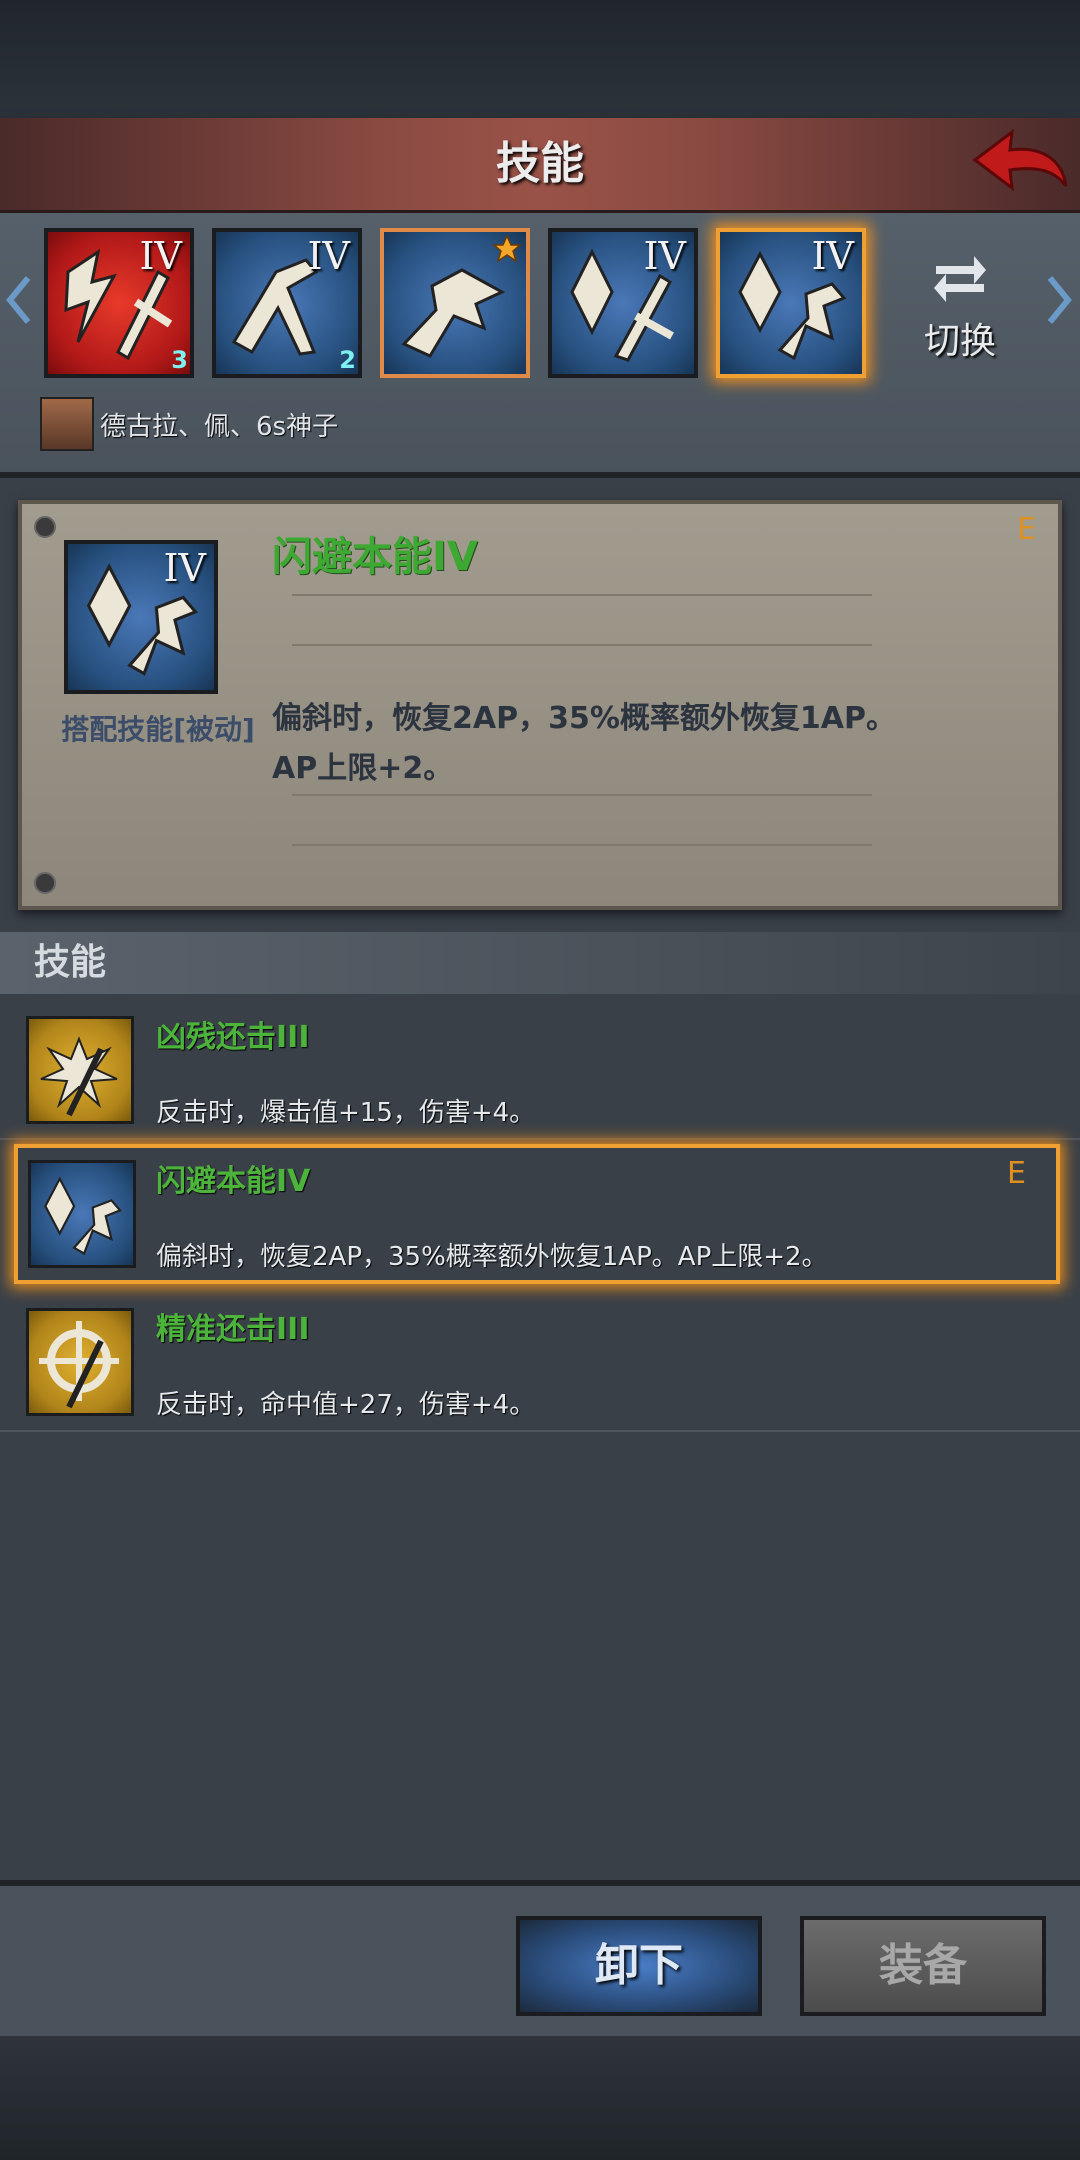  What do you see at coordinates (346, 1405) in the screenshot?
I see `skill-desc: 反击时，命中值+27，伤害+4。` at bounding box center [346, 1405].